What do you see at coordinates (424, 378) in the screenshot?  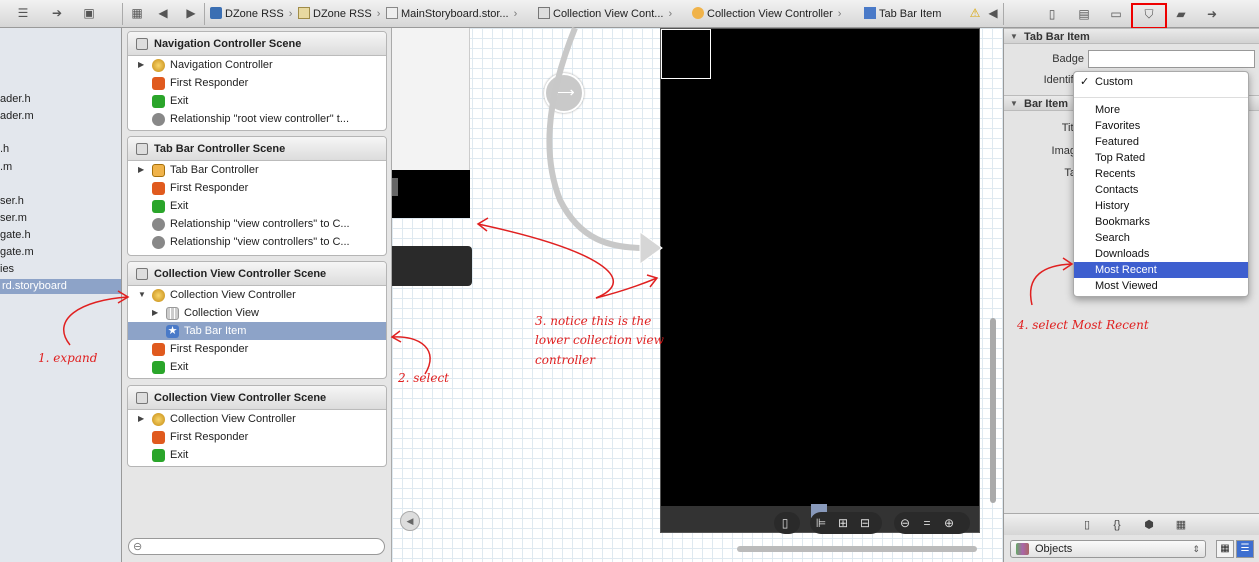 I see `annotation-step2: 2. select` at bounding box center [424, 378].